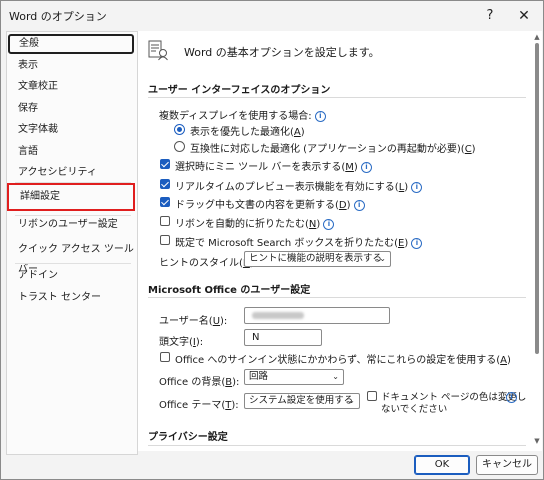  What do you see at coordinates (181, 342) in the screenshot?
I see `initials-label: 頭文字(I):` at bounding box center [181, 342].